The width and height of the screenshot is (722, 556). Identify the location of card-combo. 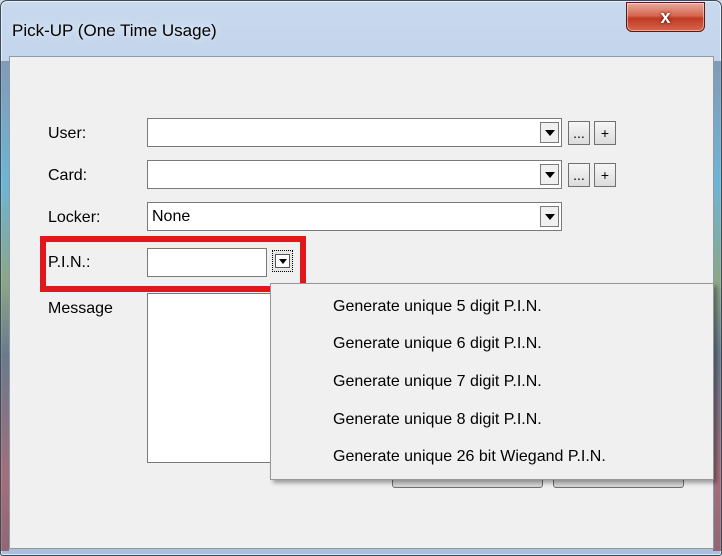
(354, 174).